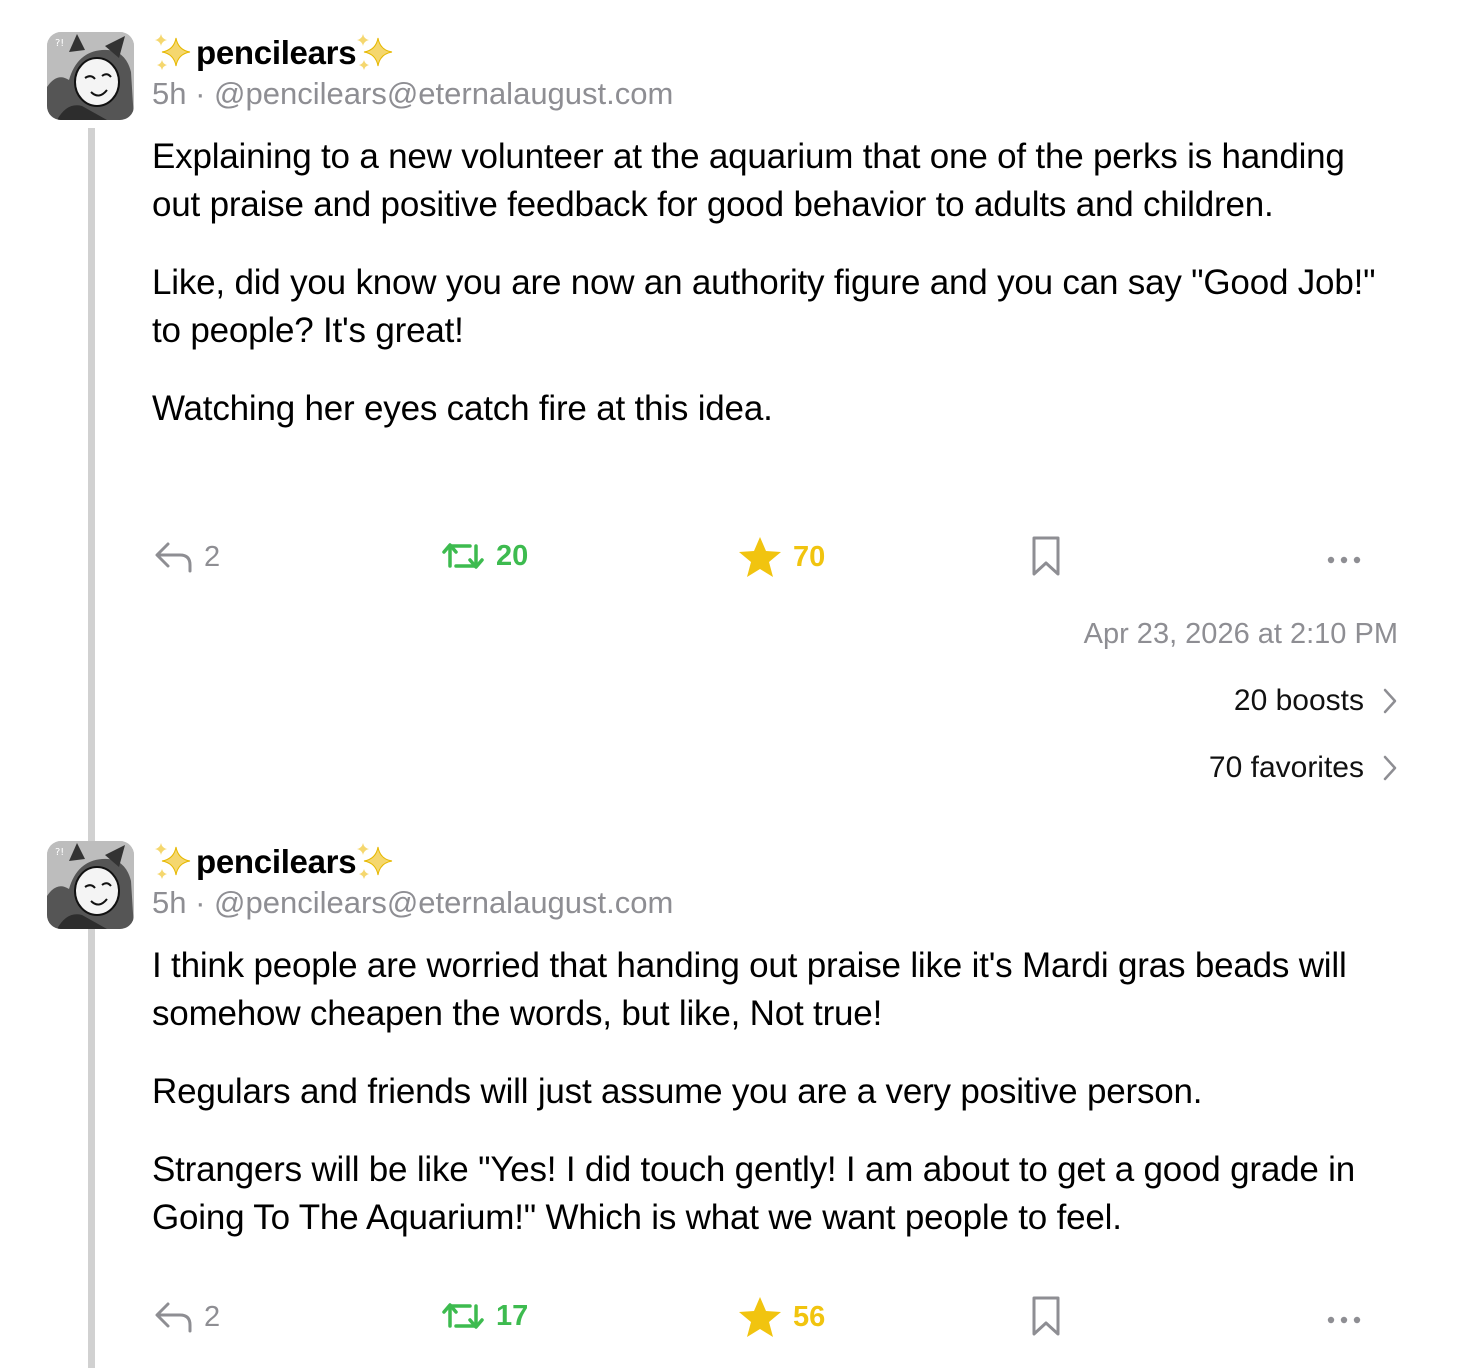 The height and width of the screenshot is (1368, 1461). I want to click on favorite-button: 56, so click(781, 1317).